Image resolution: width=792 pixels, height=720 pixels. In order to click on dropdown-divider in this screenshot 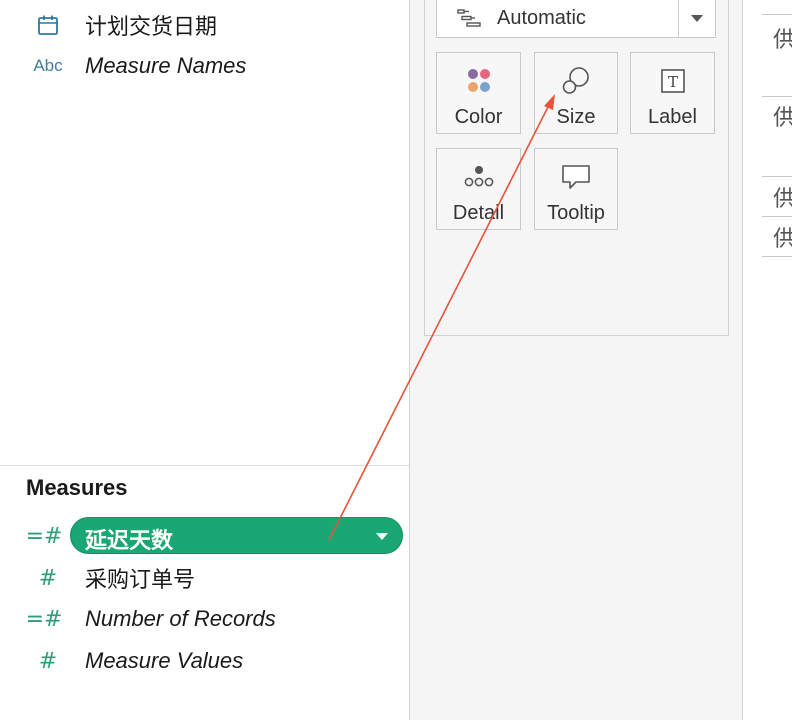, I will do `click(678, 18)`.